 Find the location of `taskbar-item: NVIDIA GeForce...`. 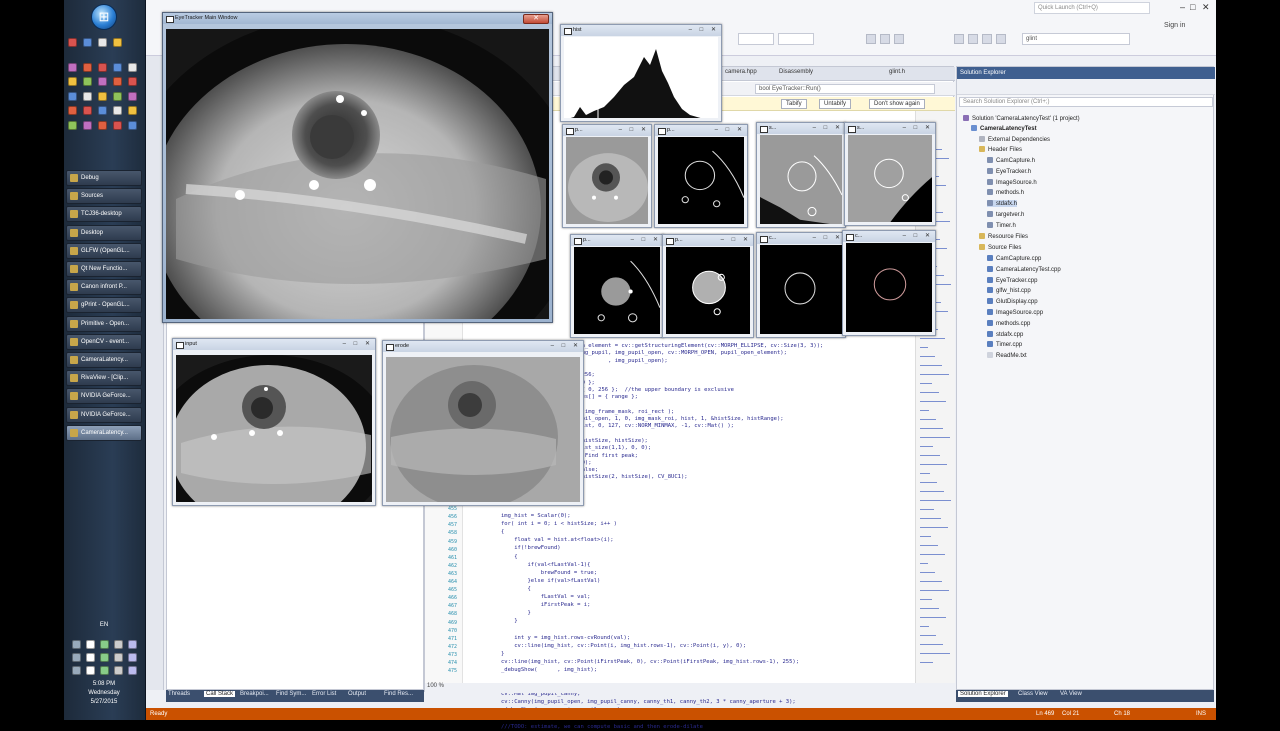

taskbar-item: NVIDIA GeForce... is located at coordinates (104, 396).